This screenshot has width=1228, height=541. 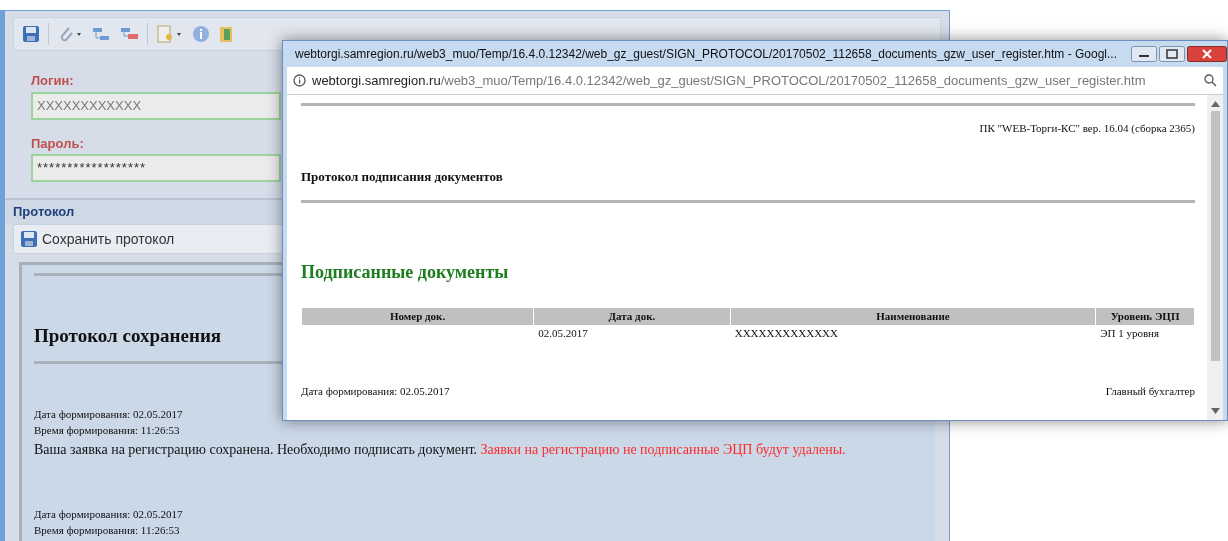 What do you see at coordinates (1130, 333) in the screenshot?
I see `table-cell-text: ЭП 1 уровня` at bounding box center [1130, 333].